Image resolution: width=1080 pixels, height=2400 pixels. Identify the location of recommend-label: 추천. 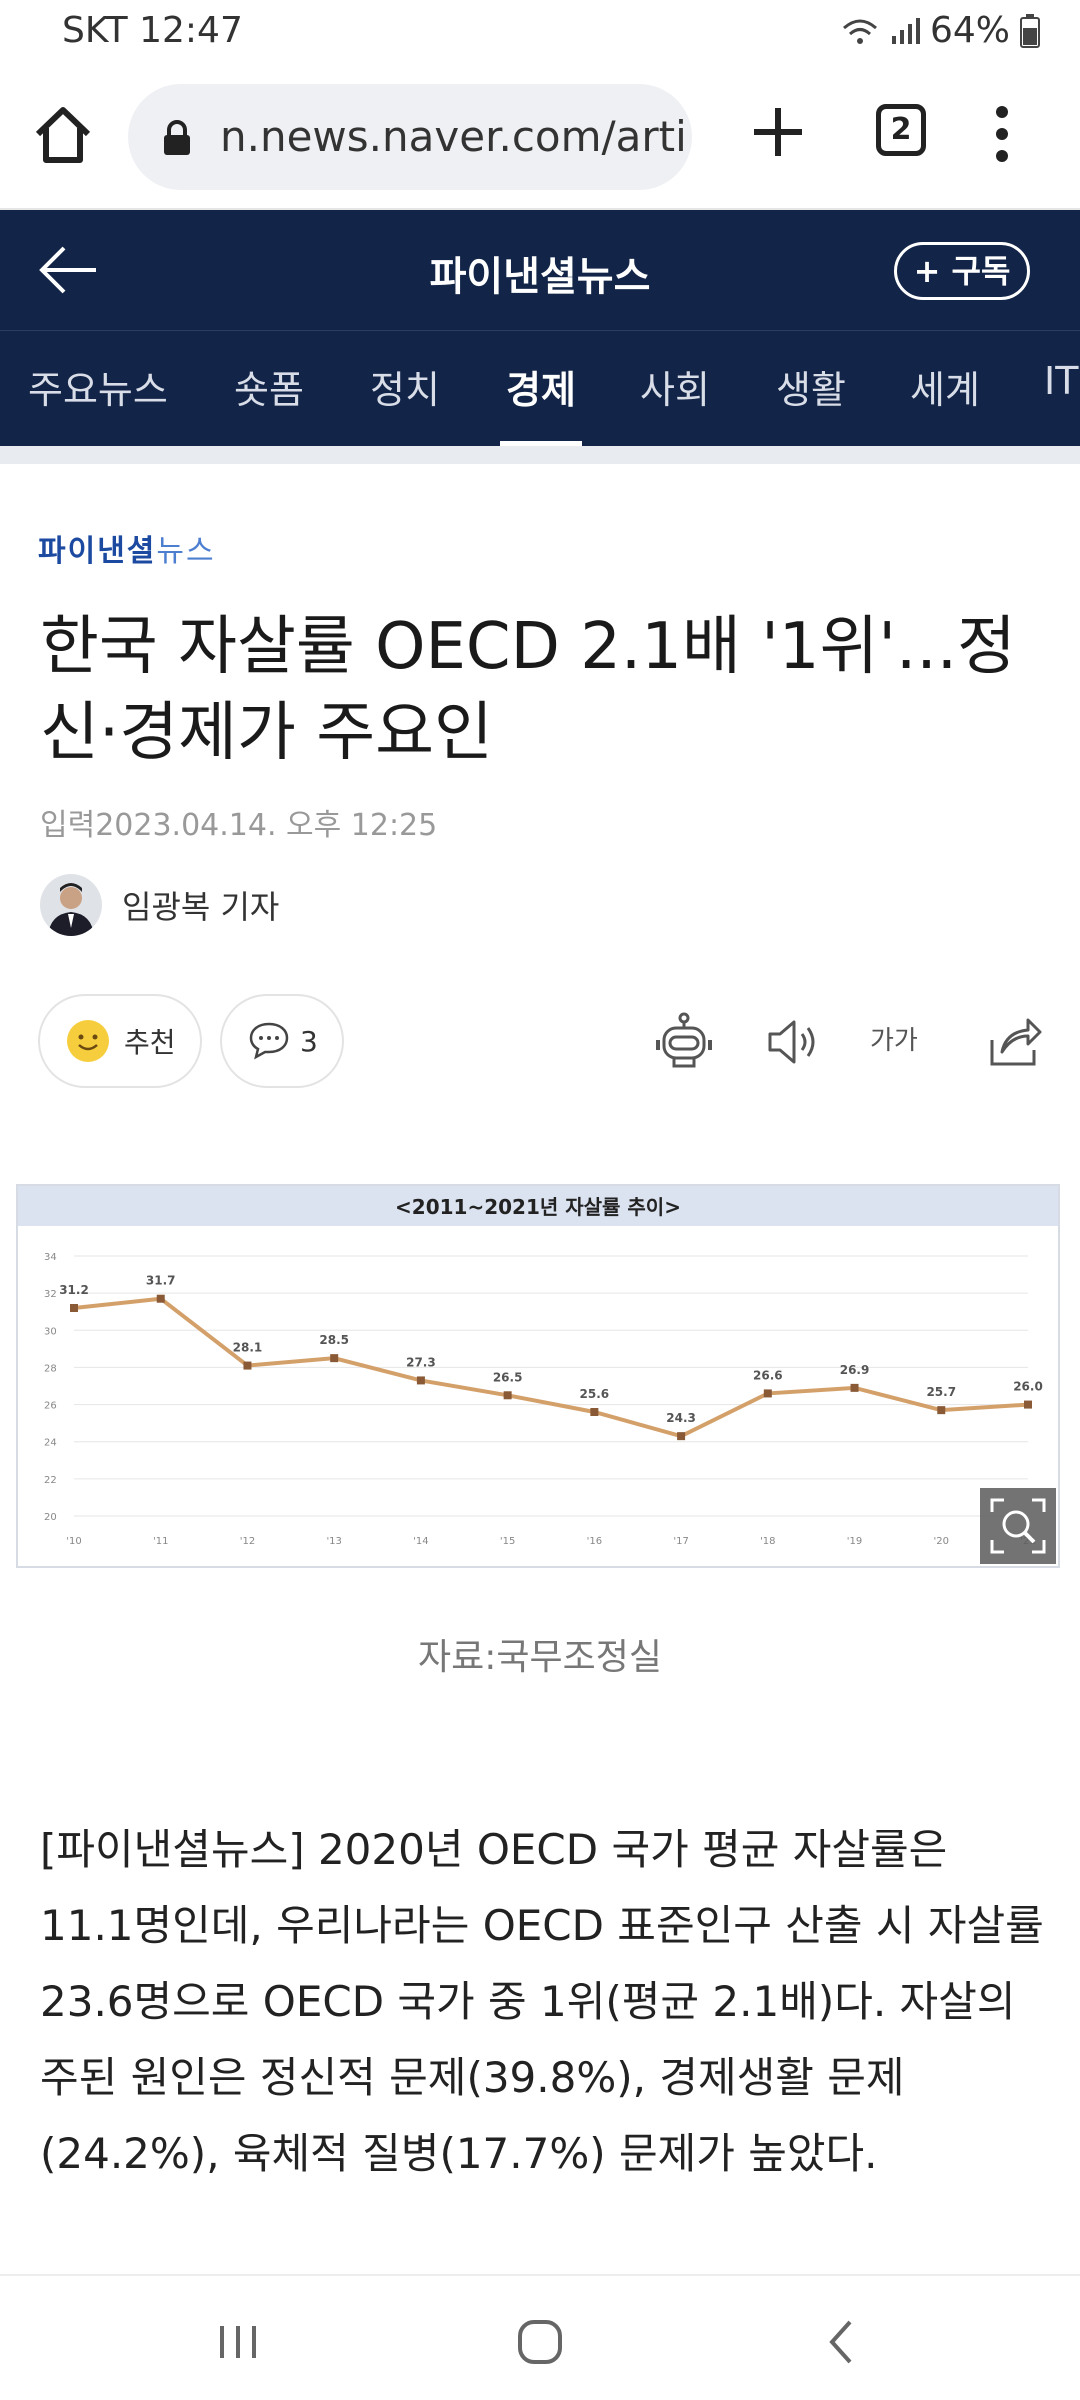
(150, 1042).